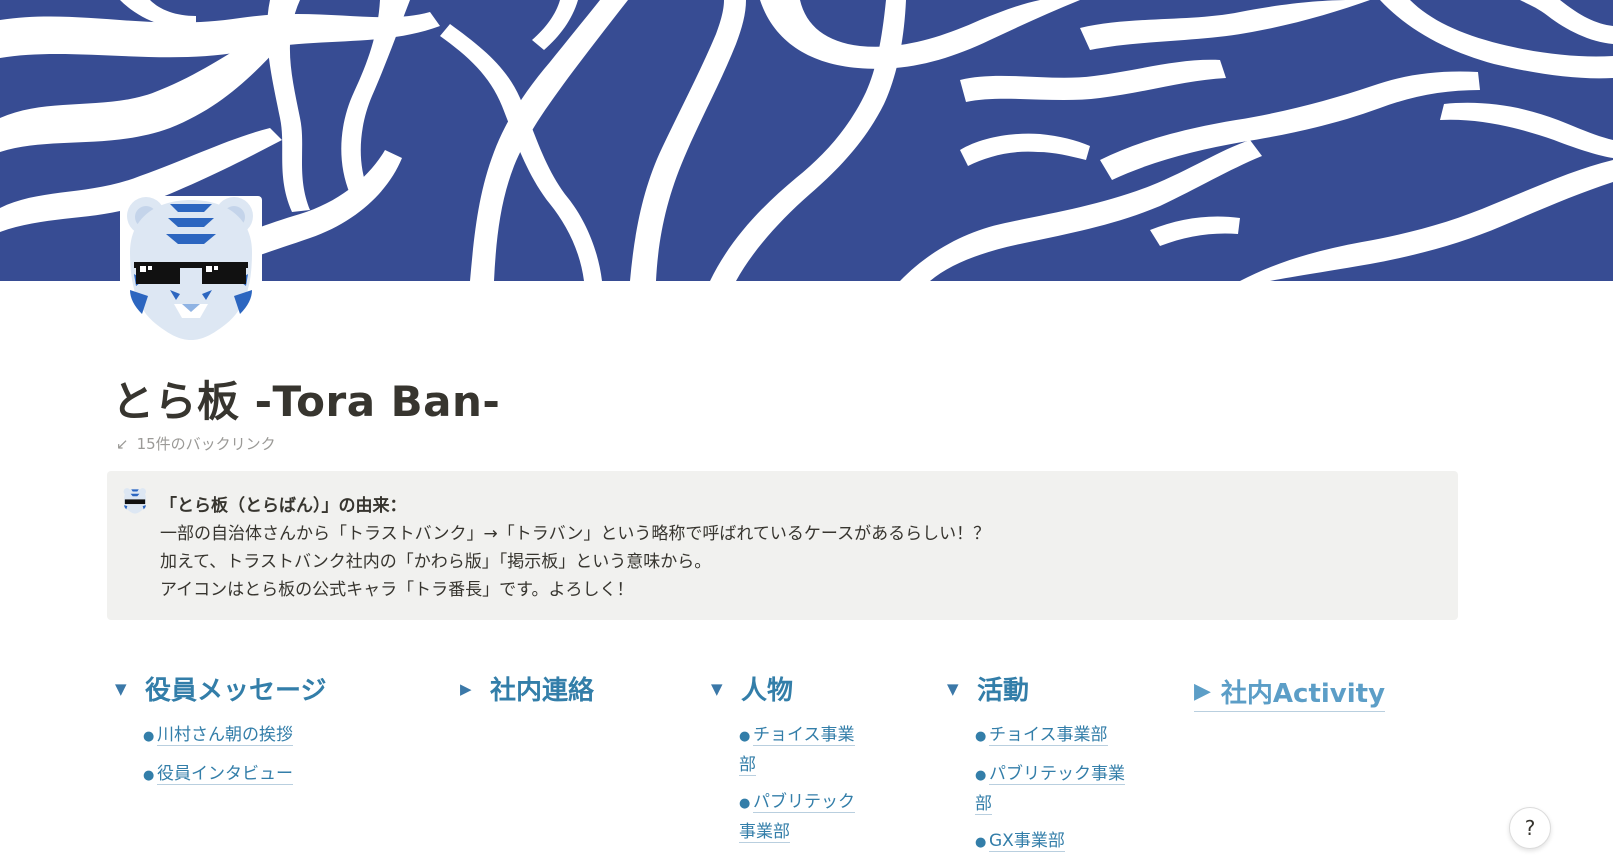 The height and width of the screenshot is (866, 1613). What do you see at coordinates (206, 444) in the screenshot?
I see `backlinks-label: 15件のバックリンク` at bounding box center [206, 444].